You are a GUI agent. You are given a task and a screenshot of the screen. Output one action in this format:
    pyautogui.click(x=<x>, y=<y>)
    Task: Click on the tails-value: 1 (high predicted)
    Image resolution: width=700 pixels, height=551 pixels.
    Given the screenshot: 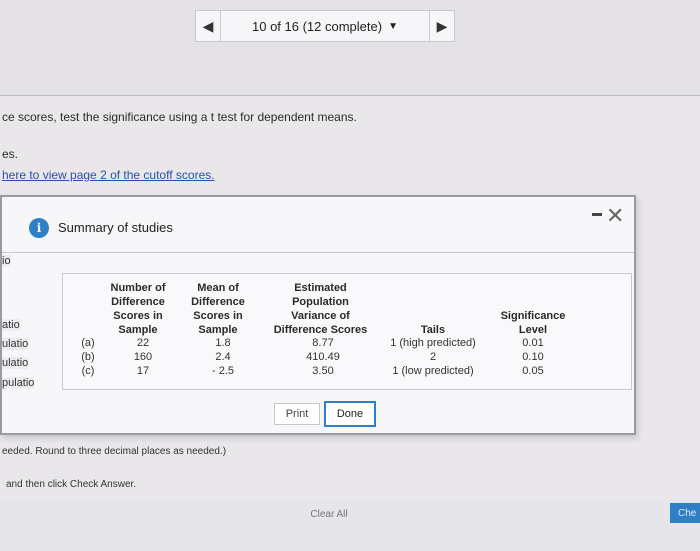 What is the action you would take?
    pyautogui.click(x=433, y=343)
    